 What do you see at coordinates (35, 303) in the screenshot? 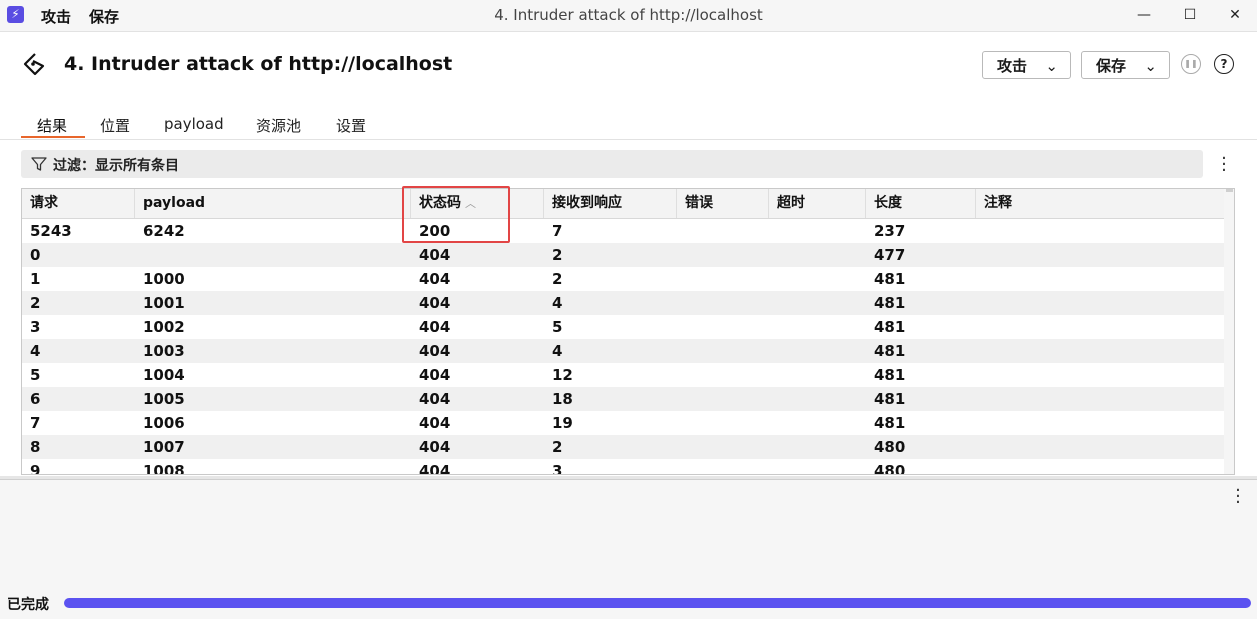
I see `cell-request: 2` at bounding box center [35, 303].